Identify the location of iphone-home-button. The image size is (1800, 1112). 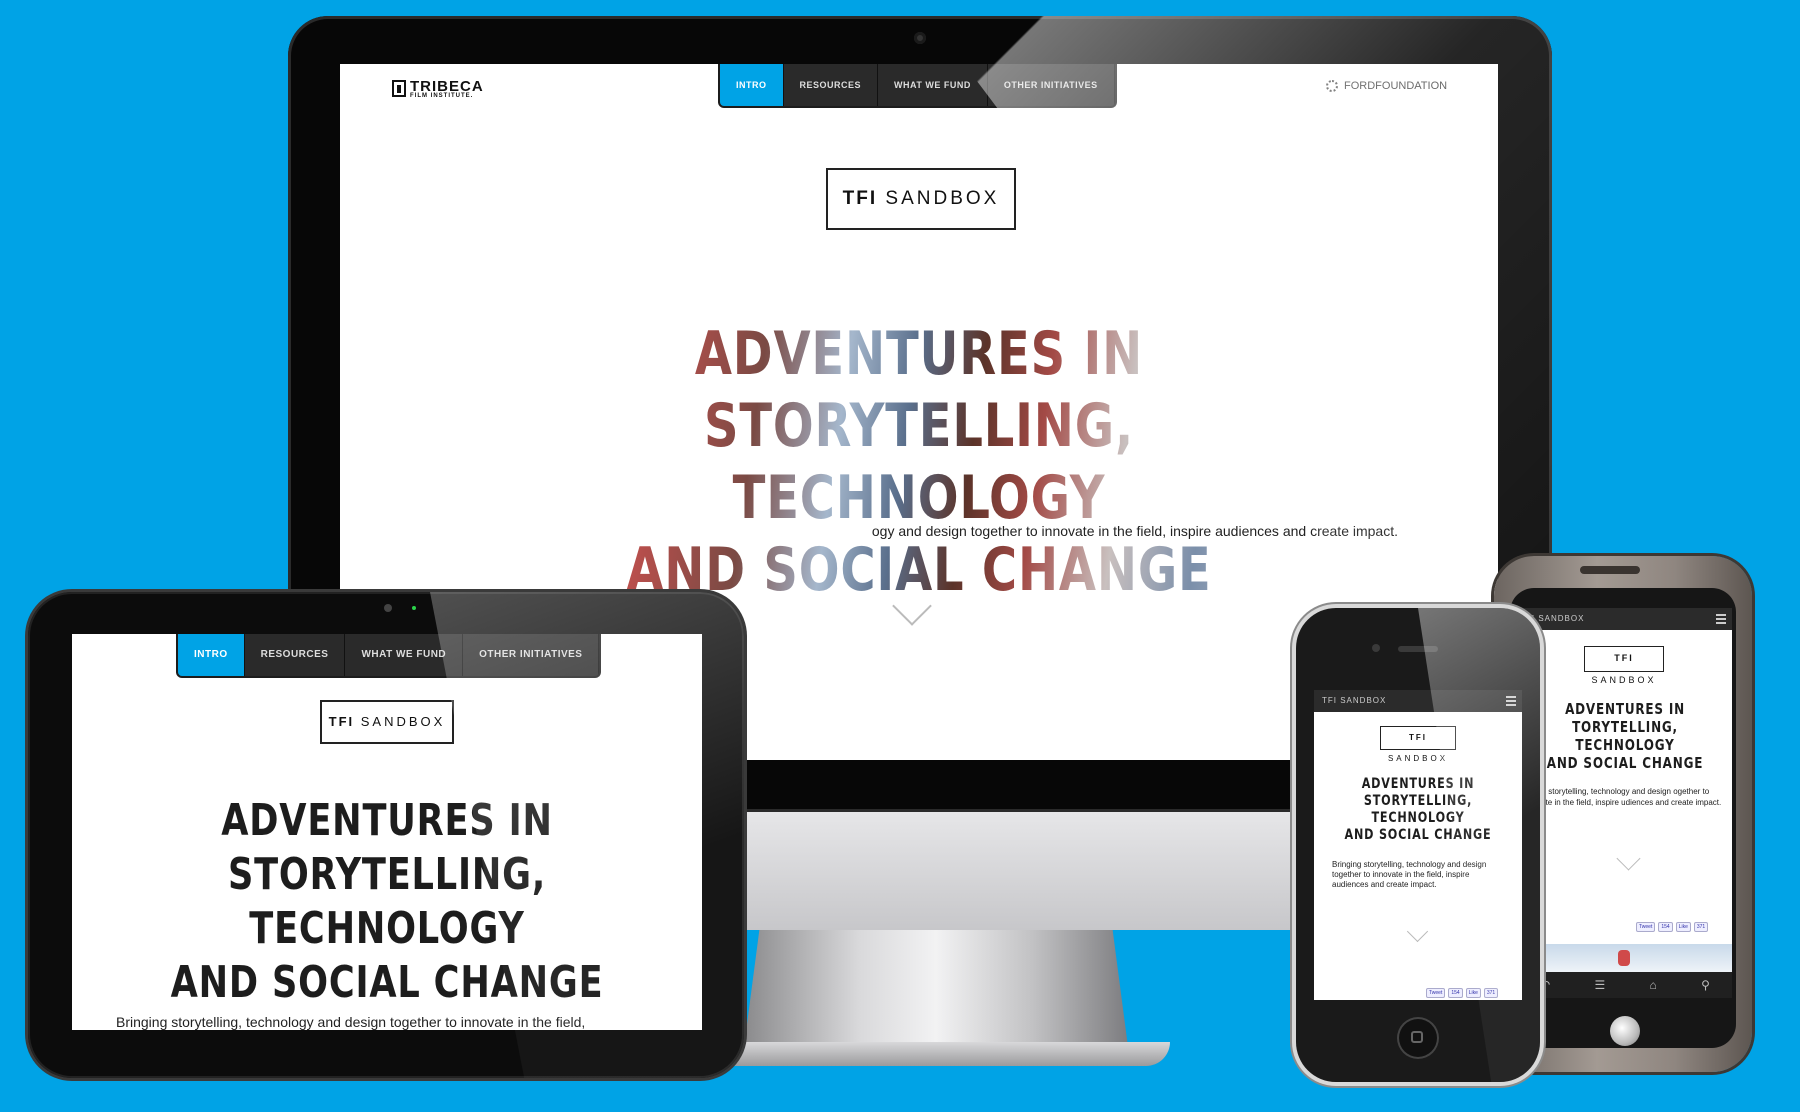
(1418, 1038).